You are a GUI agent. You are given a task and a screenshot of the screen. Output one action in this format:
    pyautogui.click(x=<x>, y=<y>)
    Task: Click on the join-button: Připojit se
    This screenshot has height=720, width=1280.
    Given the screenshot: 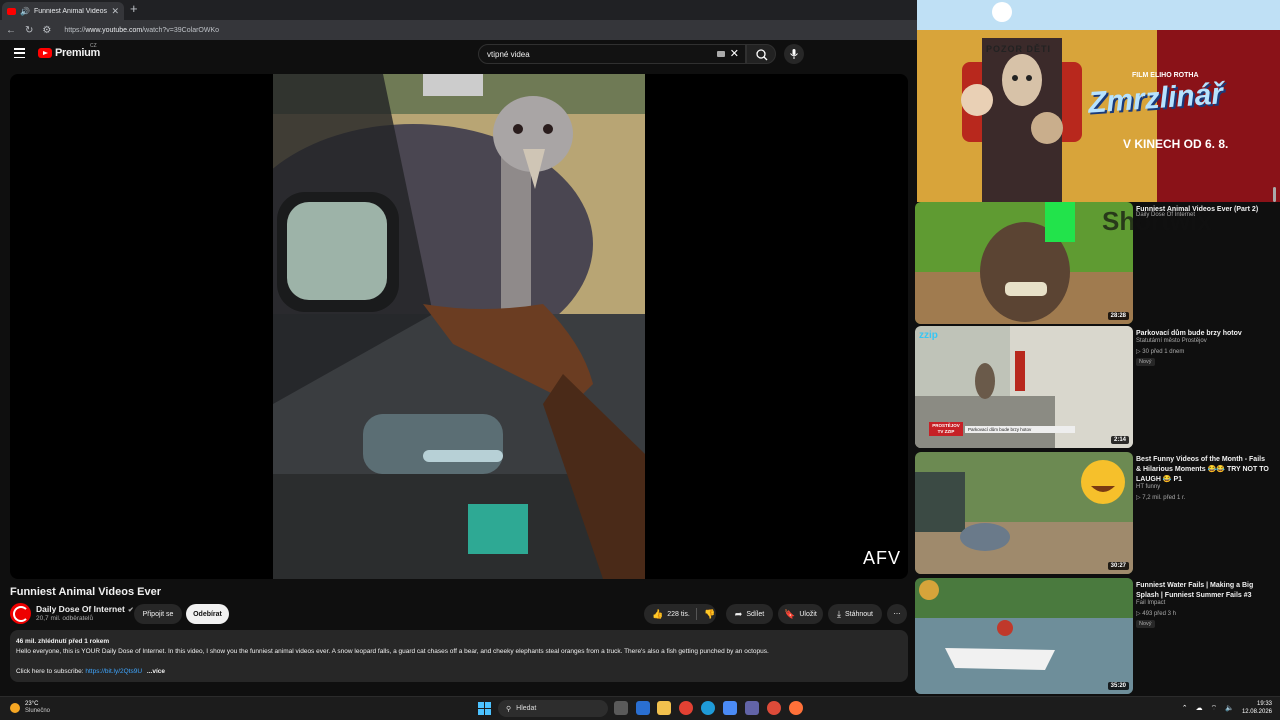 What is the action you would take?
    pyautogui.click(x=158, y=614)
    